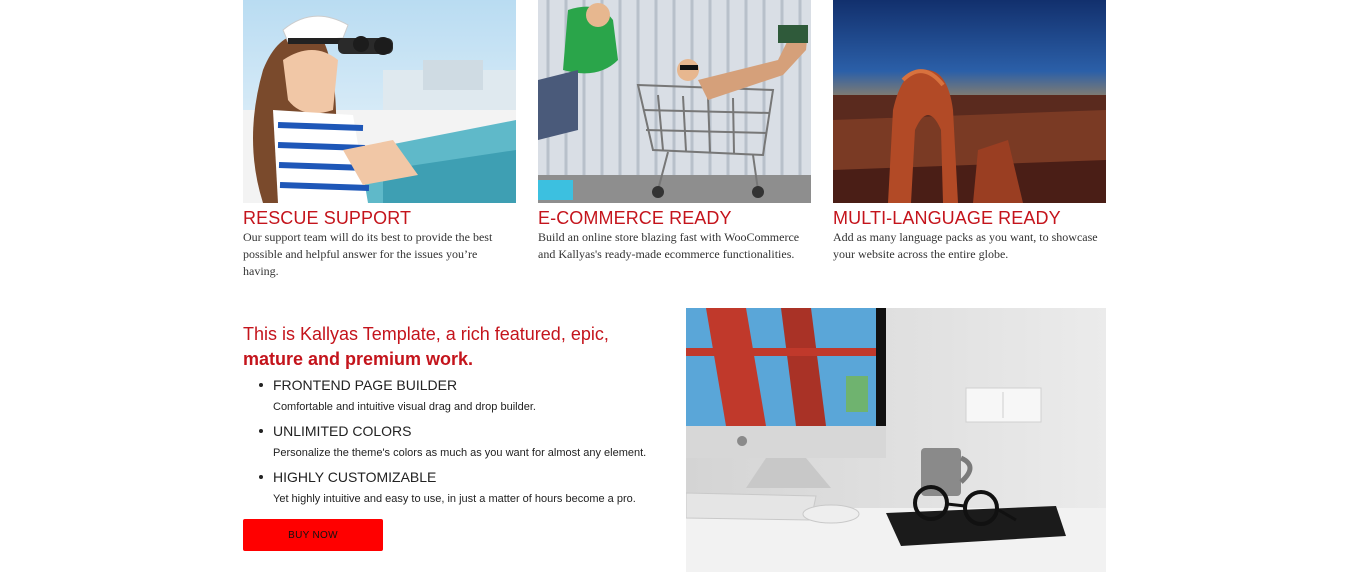  Describe the element at coordinates (674, 101) in the screenshot. I see `shopping-cart-image` at that location.